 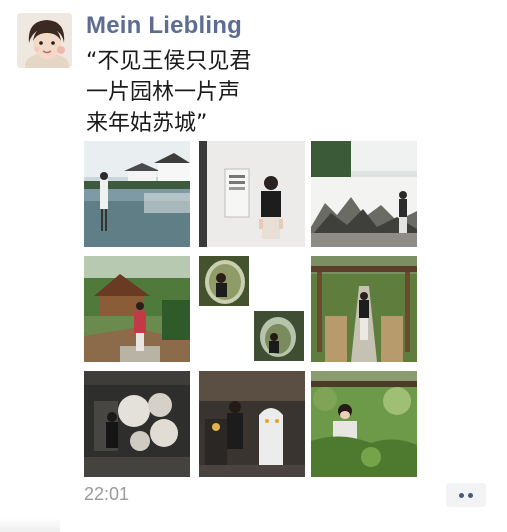 I want to click on author-name: Mein Liebling, so click(x=164, y=26).